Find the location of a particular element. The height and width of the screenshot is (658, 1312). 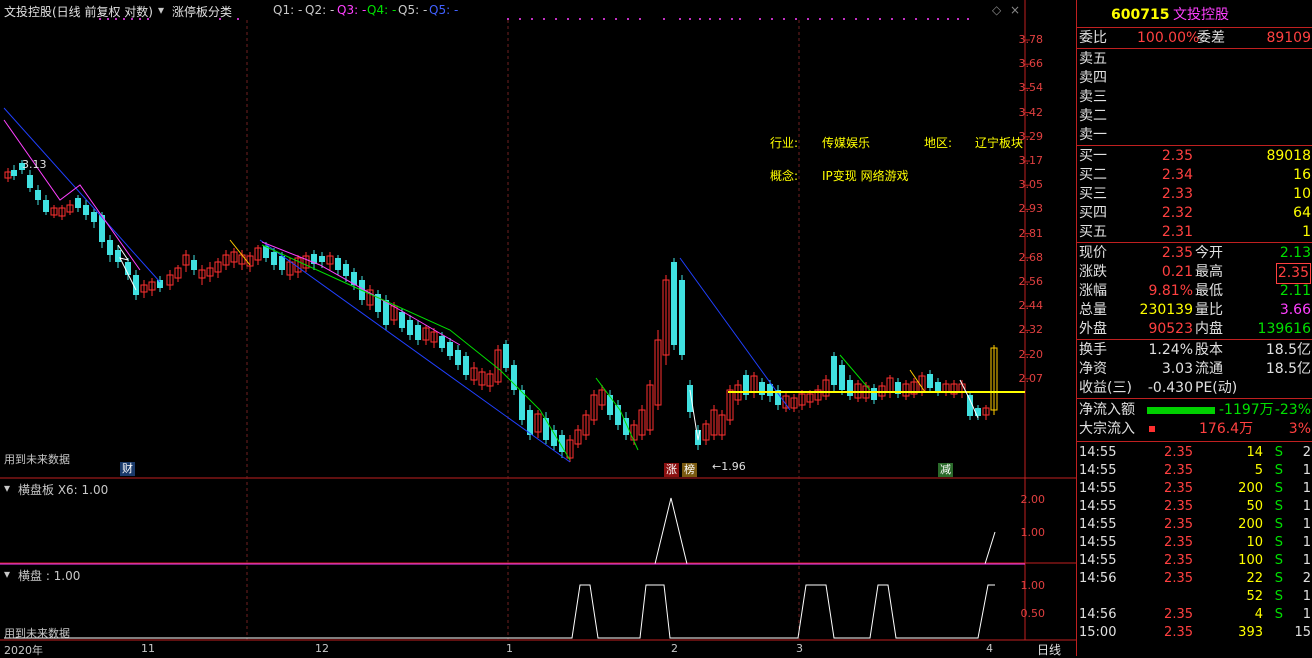

fin-value-2: 18.5亿 is located at coordinates (1288, 350).